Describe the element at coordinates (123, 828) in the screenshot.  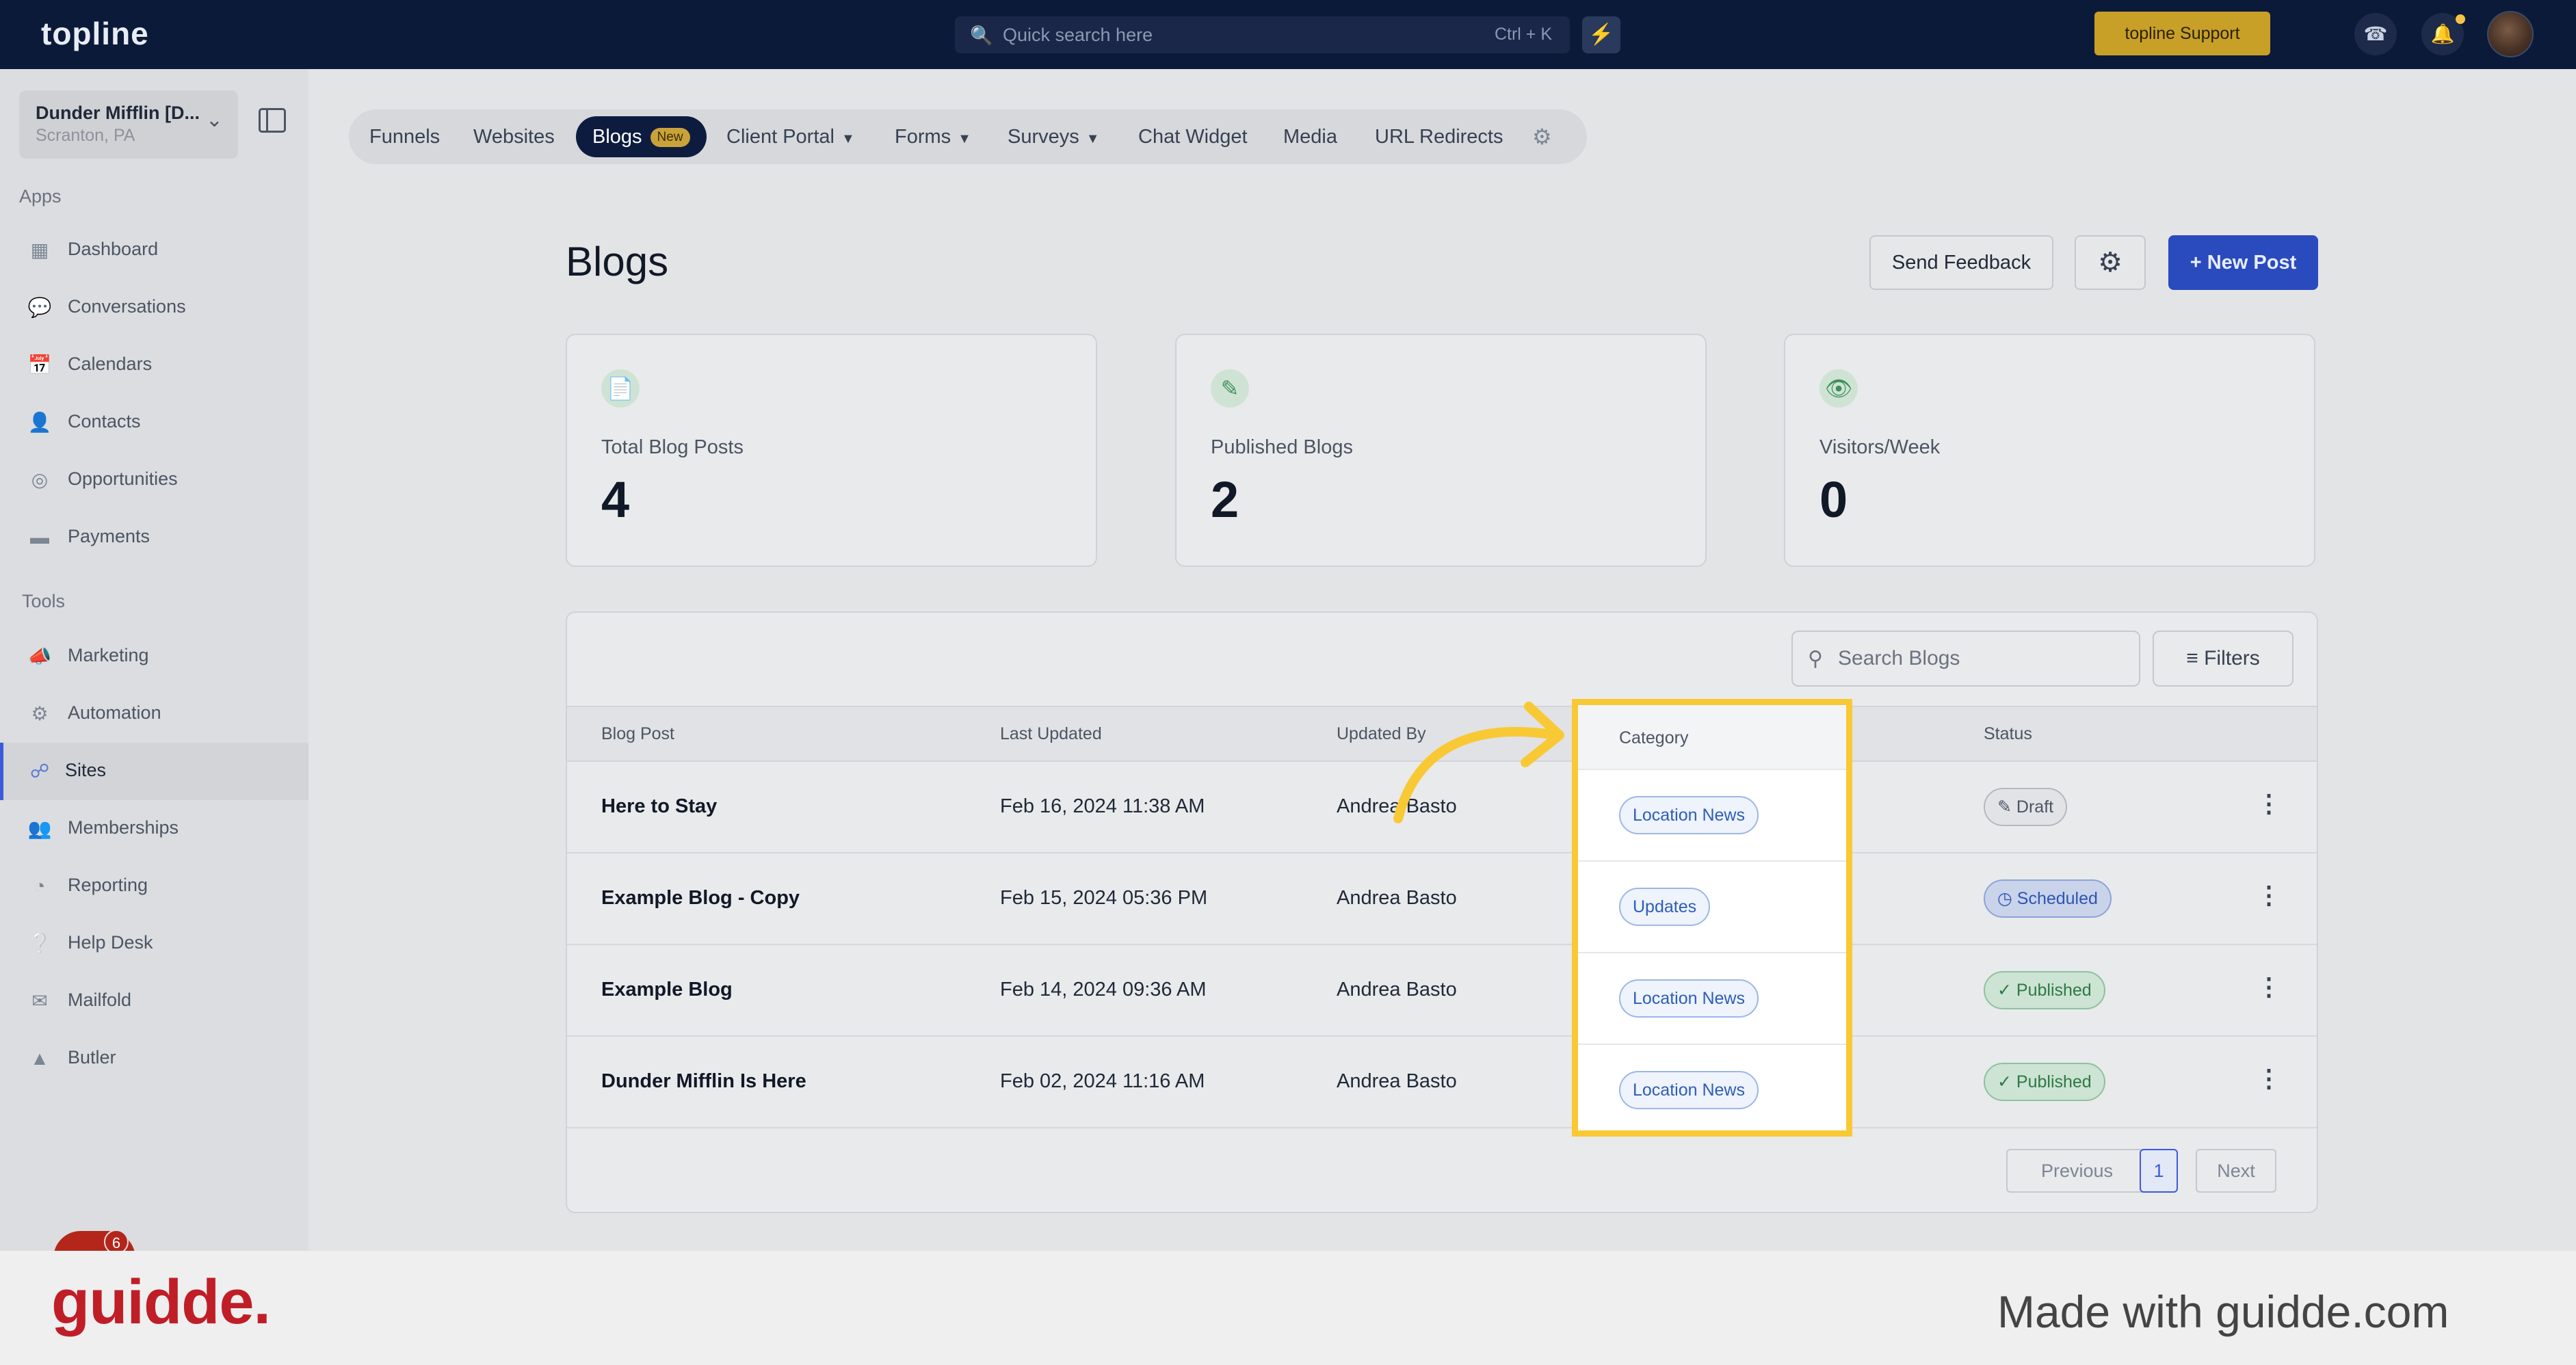
I see `sidebar-item-label: Memberships` at that location.